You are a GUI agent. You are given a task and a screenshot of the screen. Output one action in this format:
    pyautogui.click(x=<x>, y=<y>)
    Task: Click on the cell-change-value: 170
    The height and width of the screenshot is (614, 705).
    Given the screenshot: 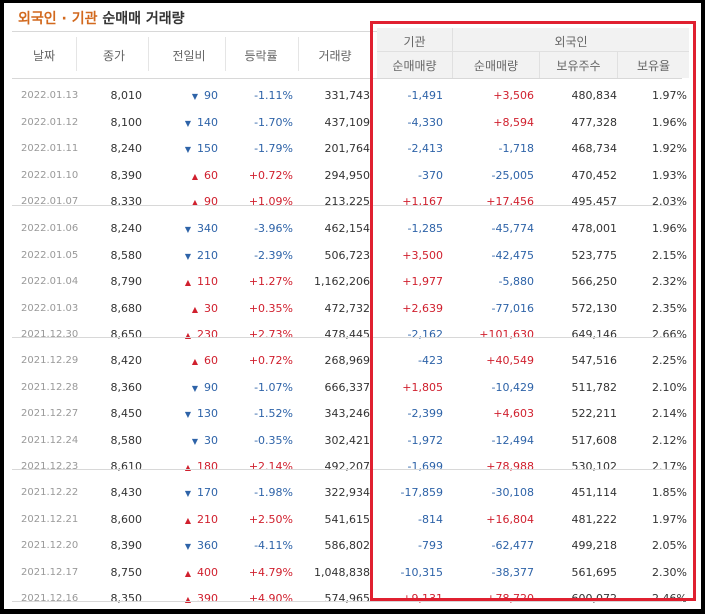 What is the action you would take?
    pyautogui.click(x=207, y=492)
    